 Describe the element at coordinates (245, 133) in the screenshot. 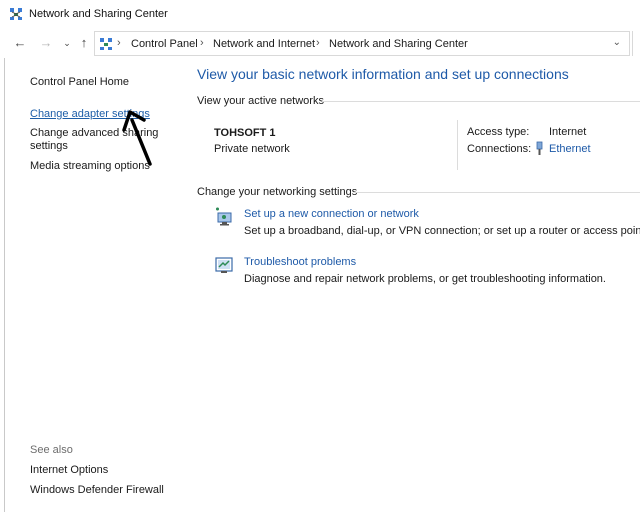

I see `network-name: TOHSOFT 1` at that location.